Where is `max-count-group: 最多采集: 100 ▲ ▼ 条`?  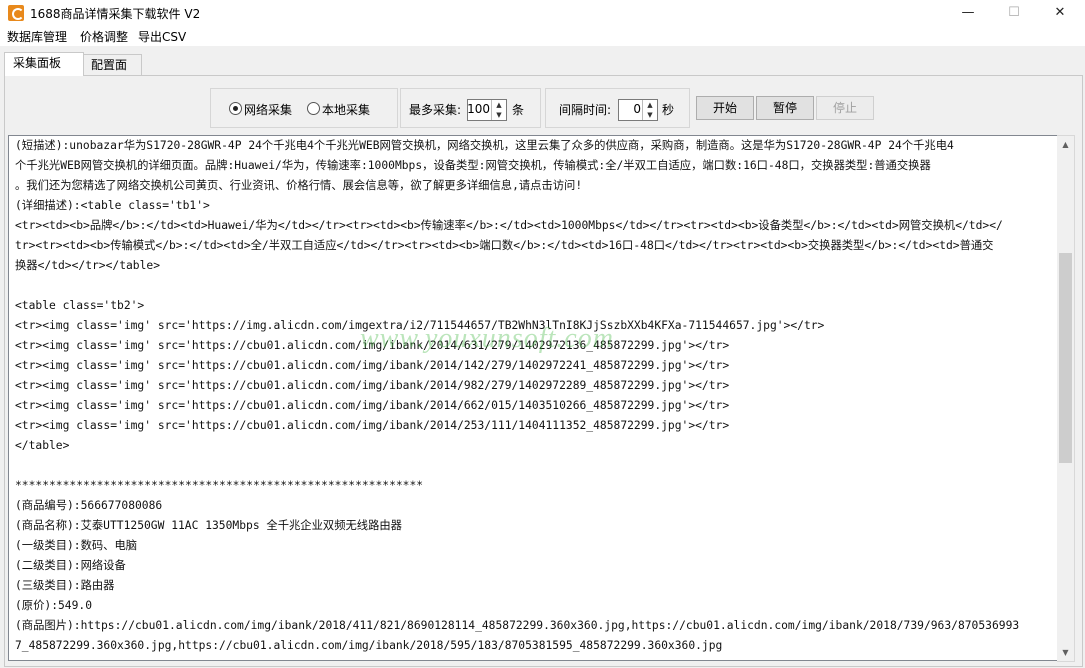 max-count-group: 最多采集: 100 ▲ ▼ 条 is located at coordinates (470, 108).